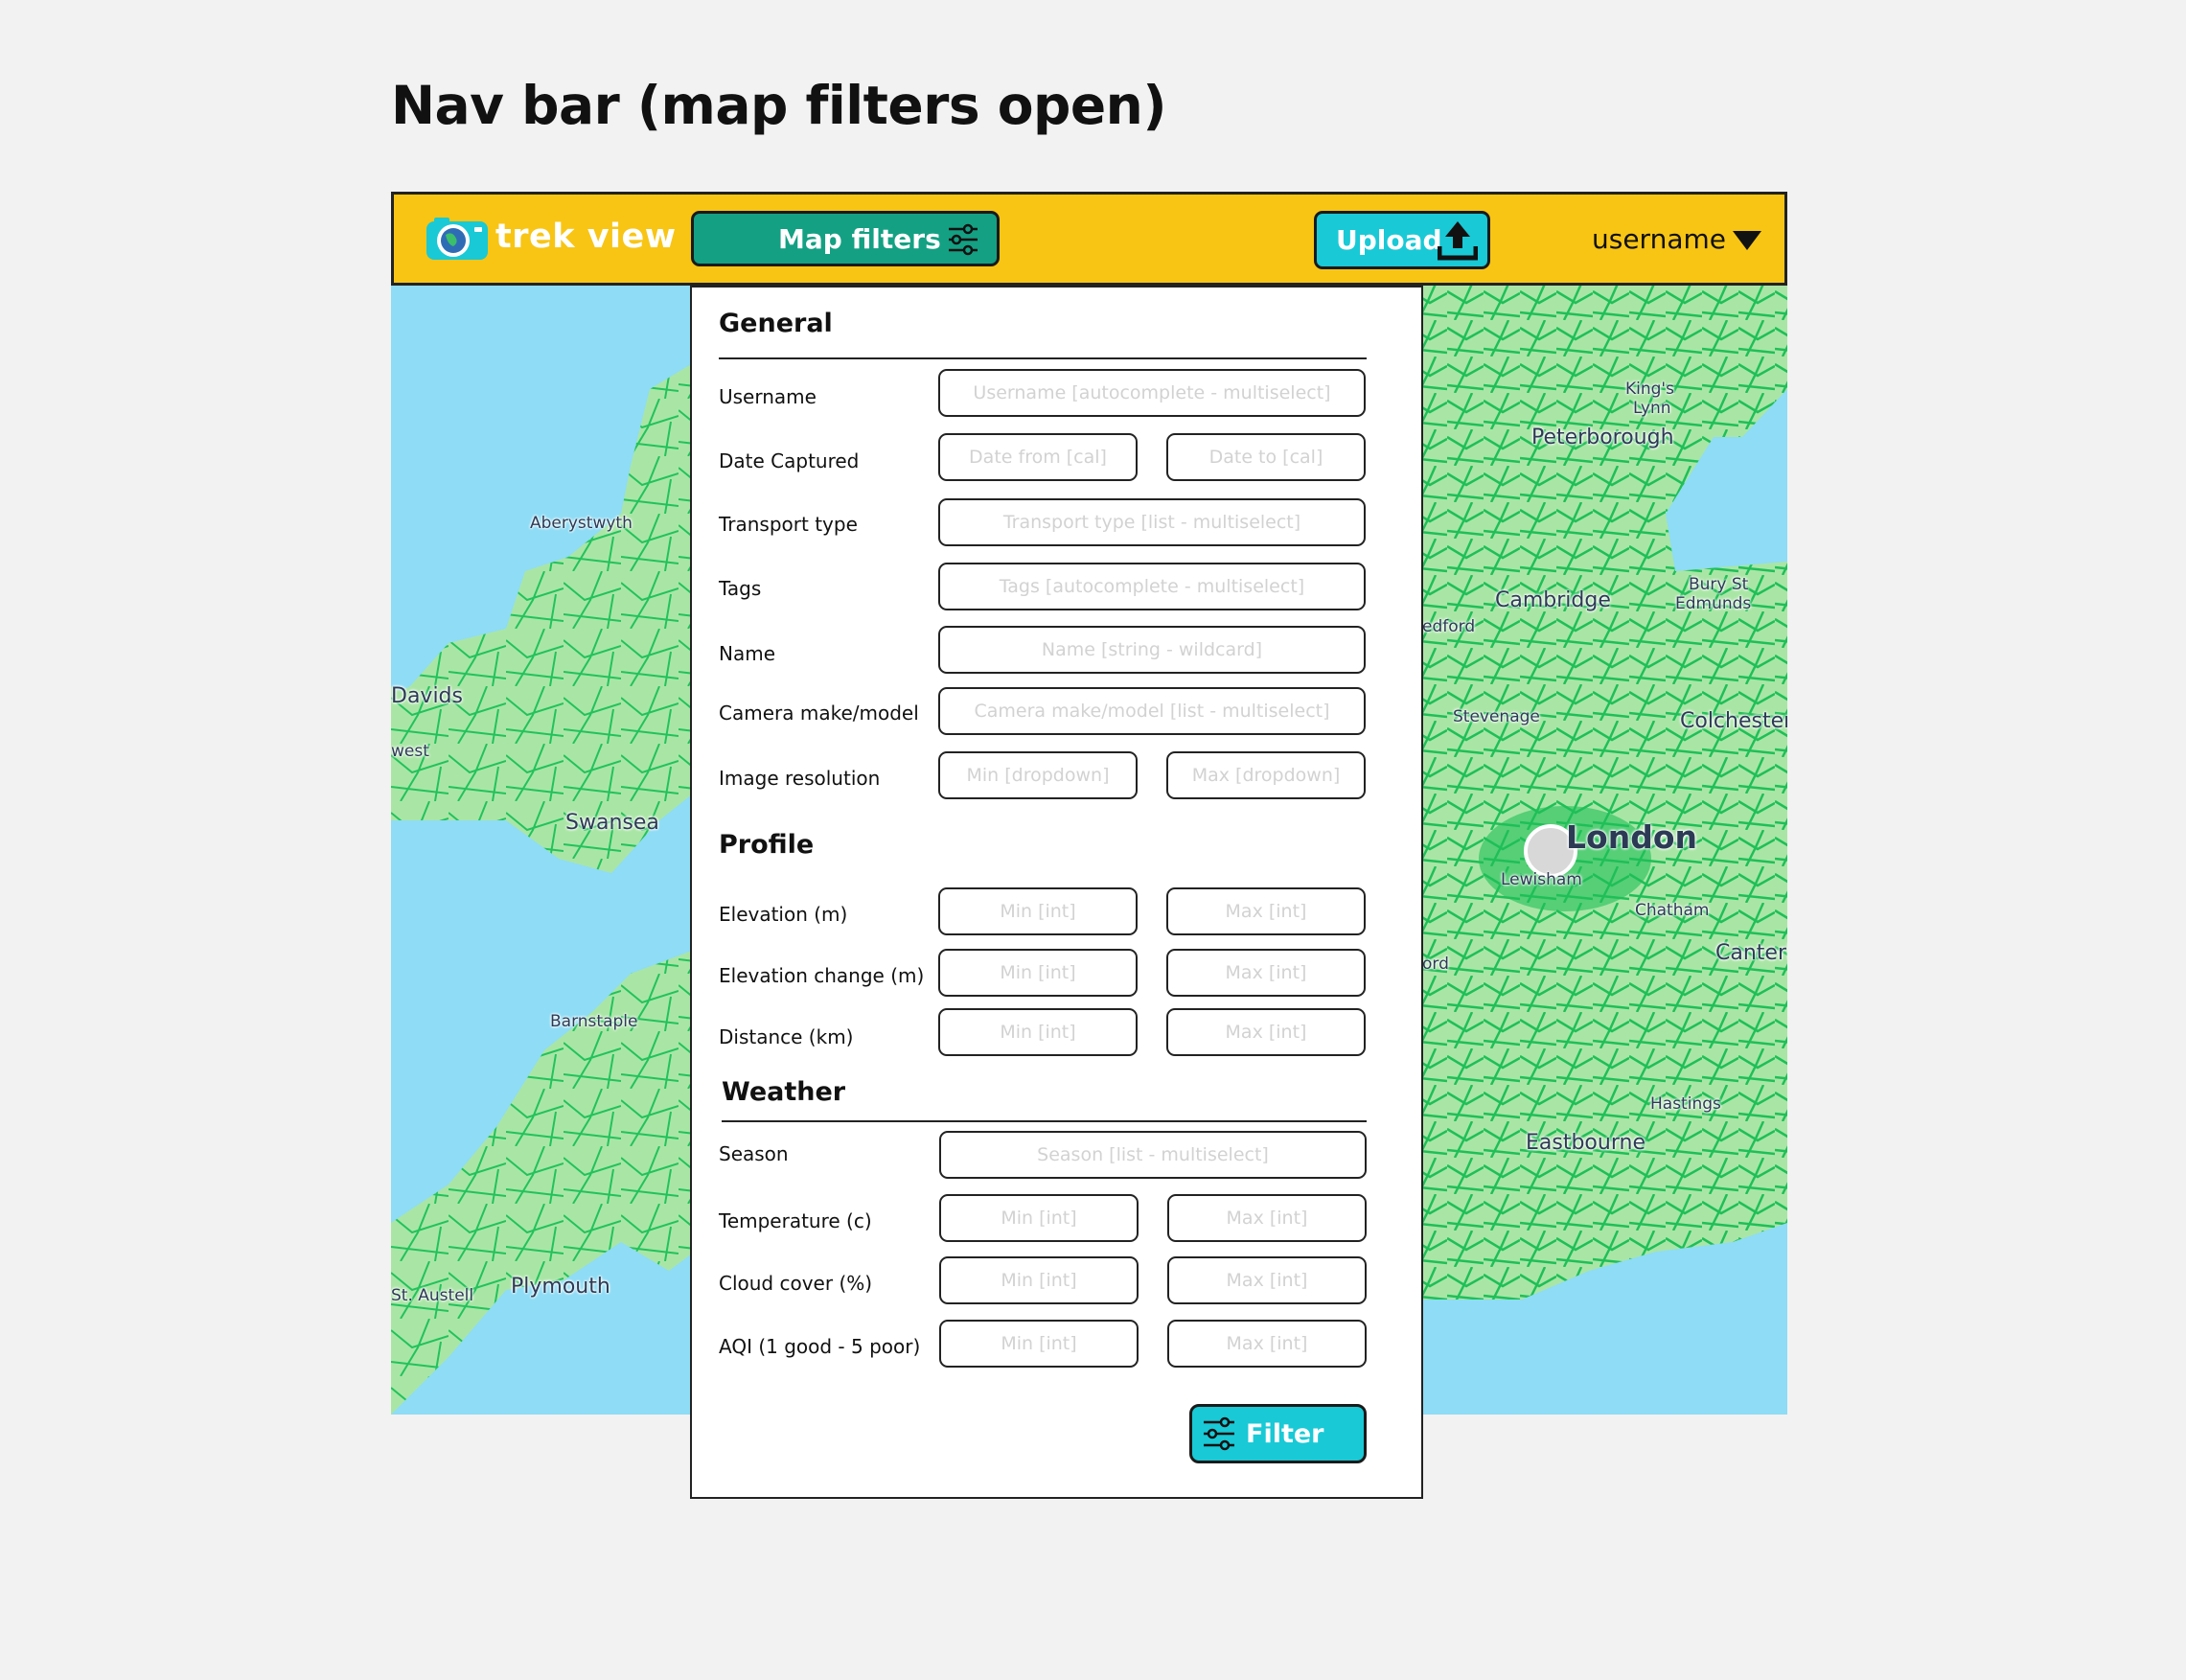 Image resolution: width=2186 pixels, height=1680 pixels. I want to click on name-input: Name [string - wildcard], so click(1152, 650).